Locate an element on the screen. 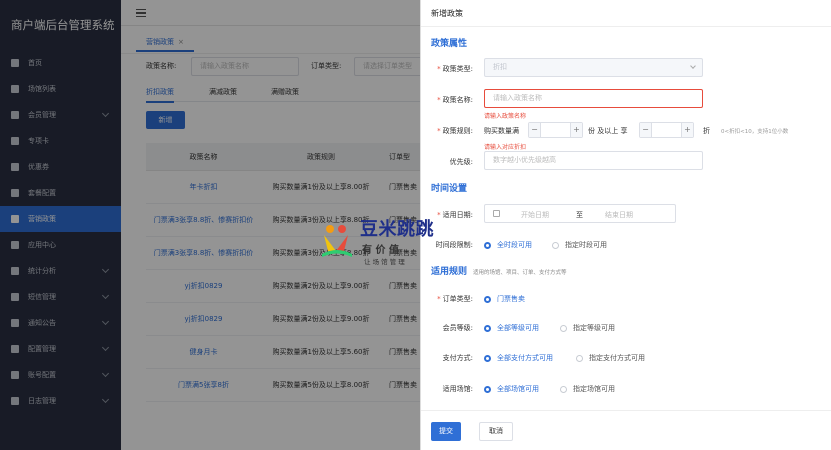 The height and width of the screenshot is (450, 831). watermark-main-text: 豆米跳跳 is located at coordinates (397, 229).